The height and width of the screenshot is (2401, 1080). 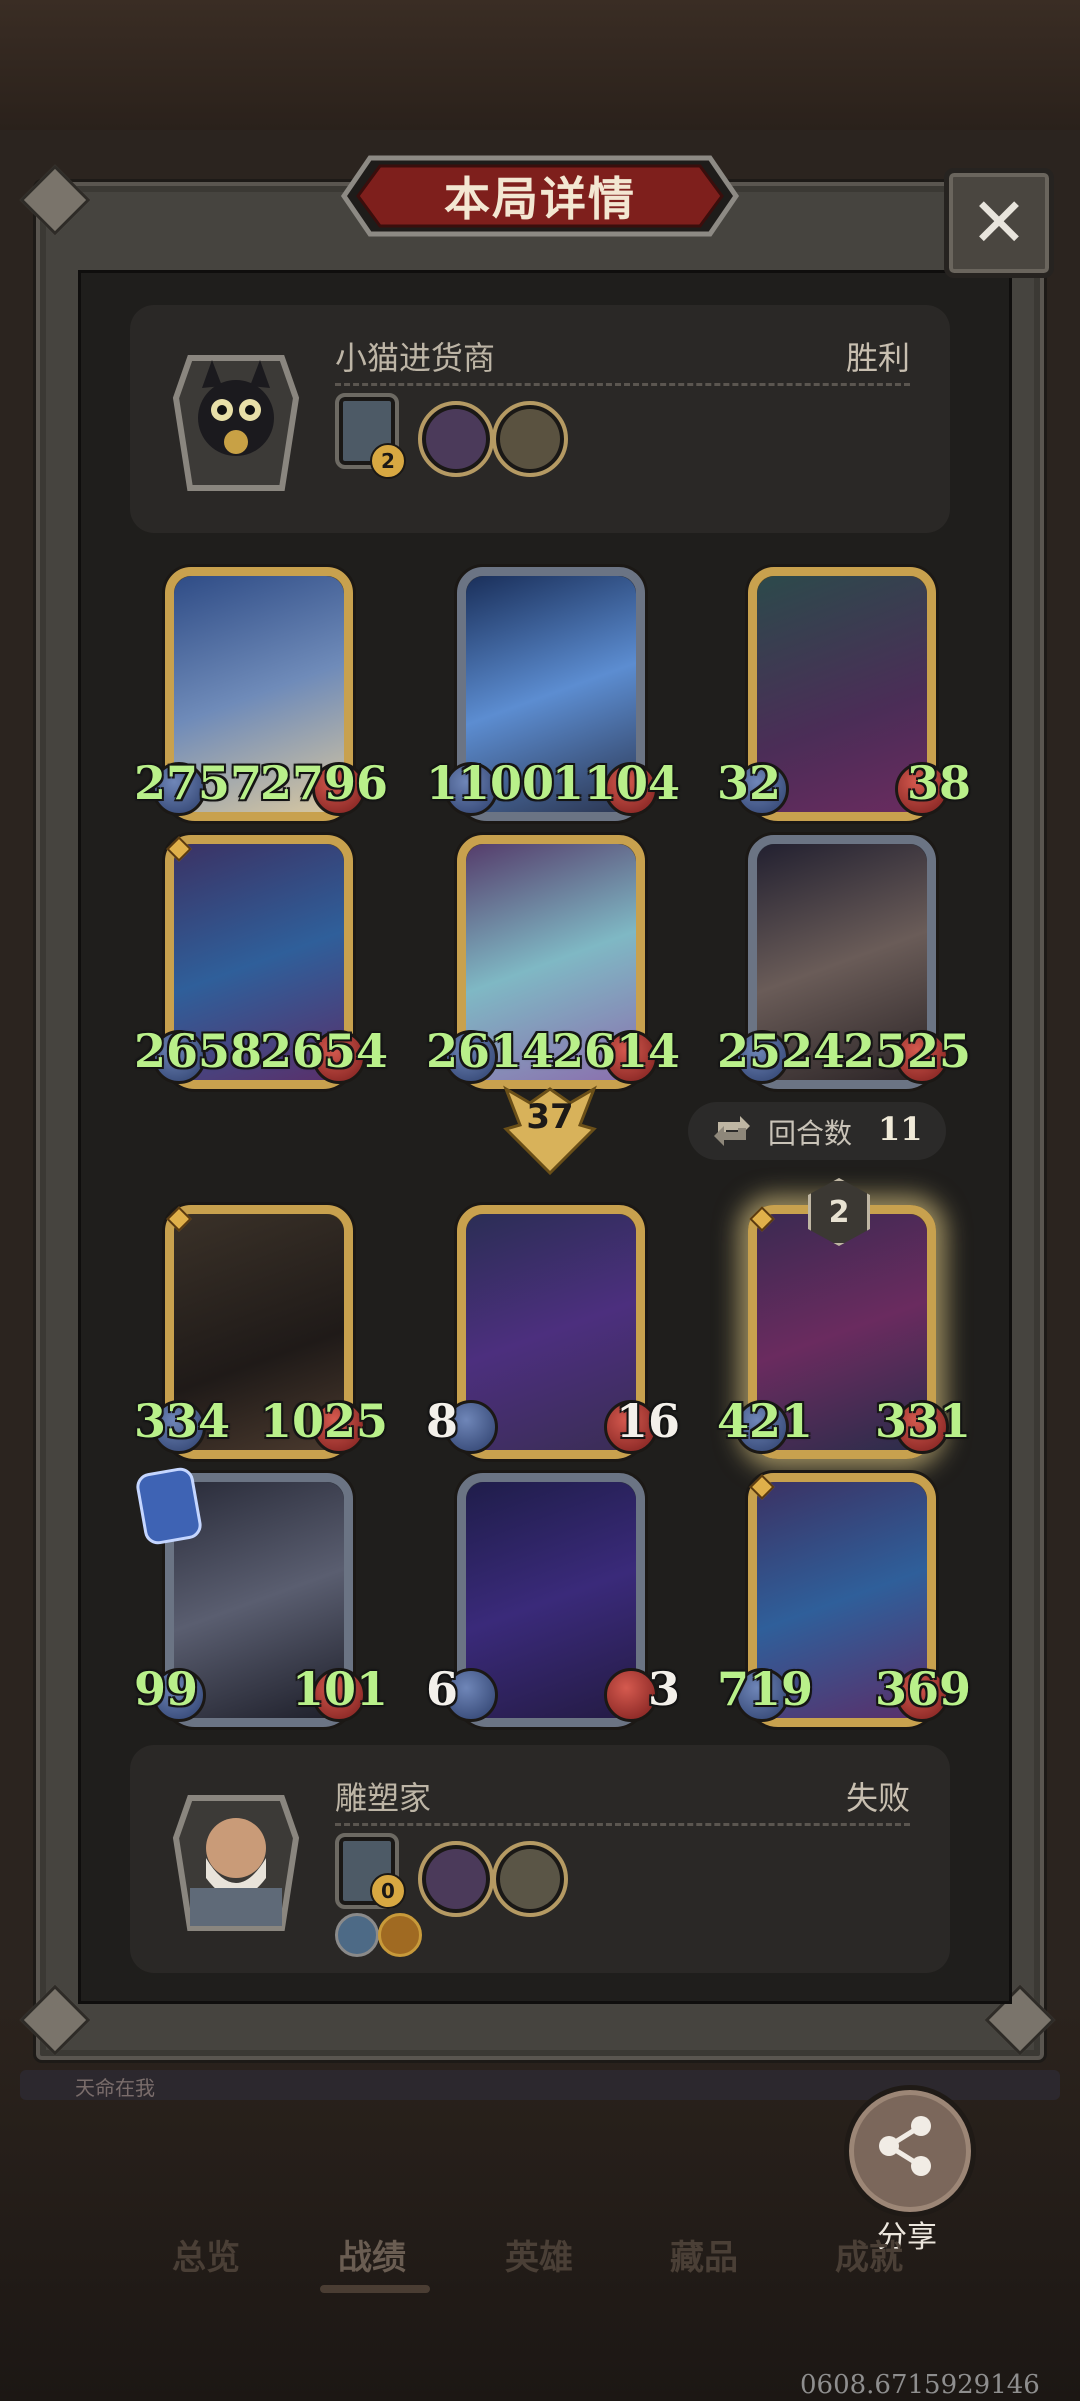 I want to click on rounds-icon, so click(x=732, y=1131).